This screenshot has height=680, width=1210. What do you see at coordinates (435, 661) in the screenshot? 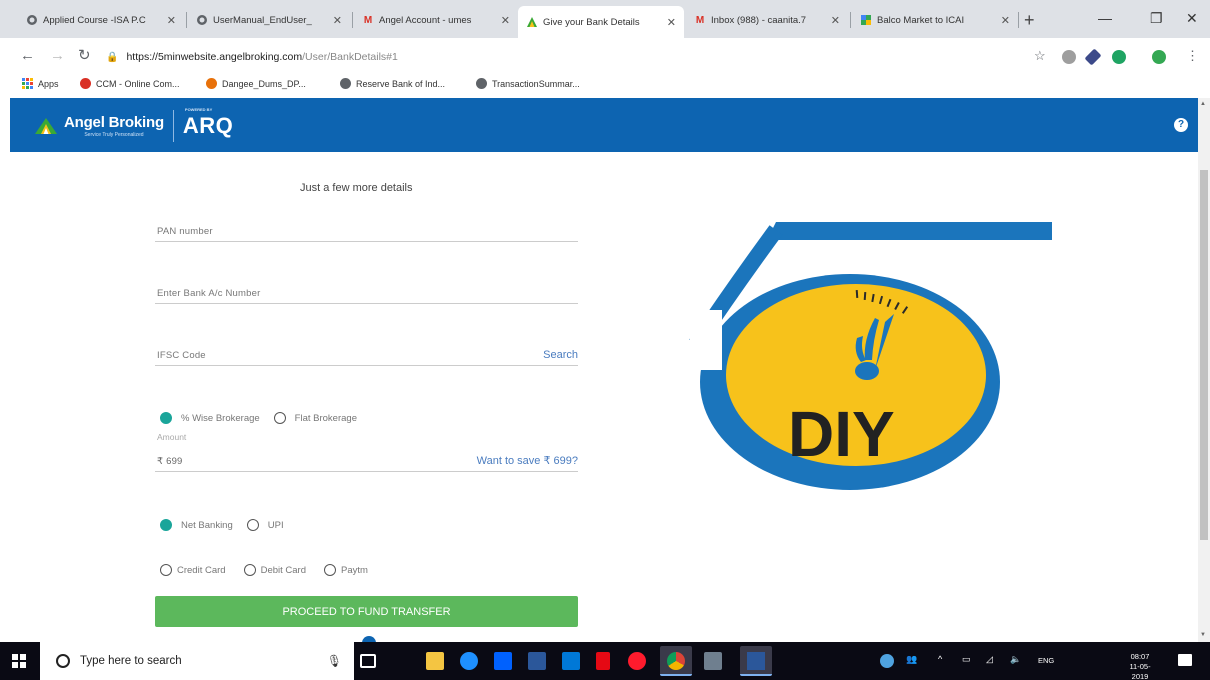
I see `file-explorer-icon` at bounding box center [435, 661].